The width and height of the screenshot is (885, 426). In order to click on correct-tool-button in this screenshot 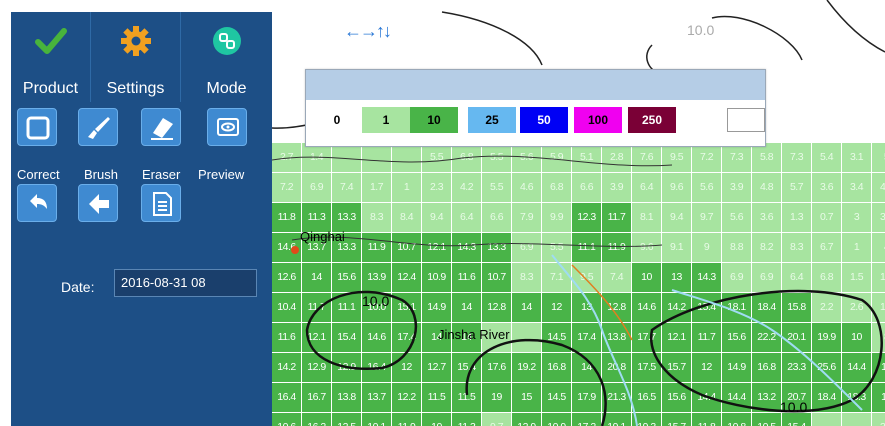, I will do `click(37, 127)`.